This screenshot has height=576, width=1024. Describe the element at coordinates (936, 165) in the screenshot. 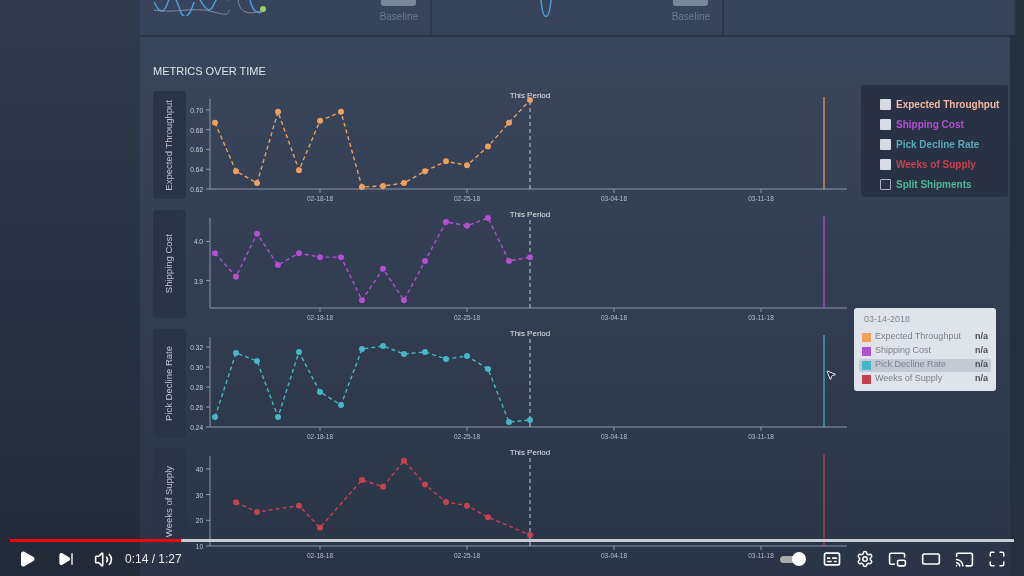

I see `legend-label: Weeks of Supply` at that location.